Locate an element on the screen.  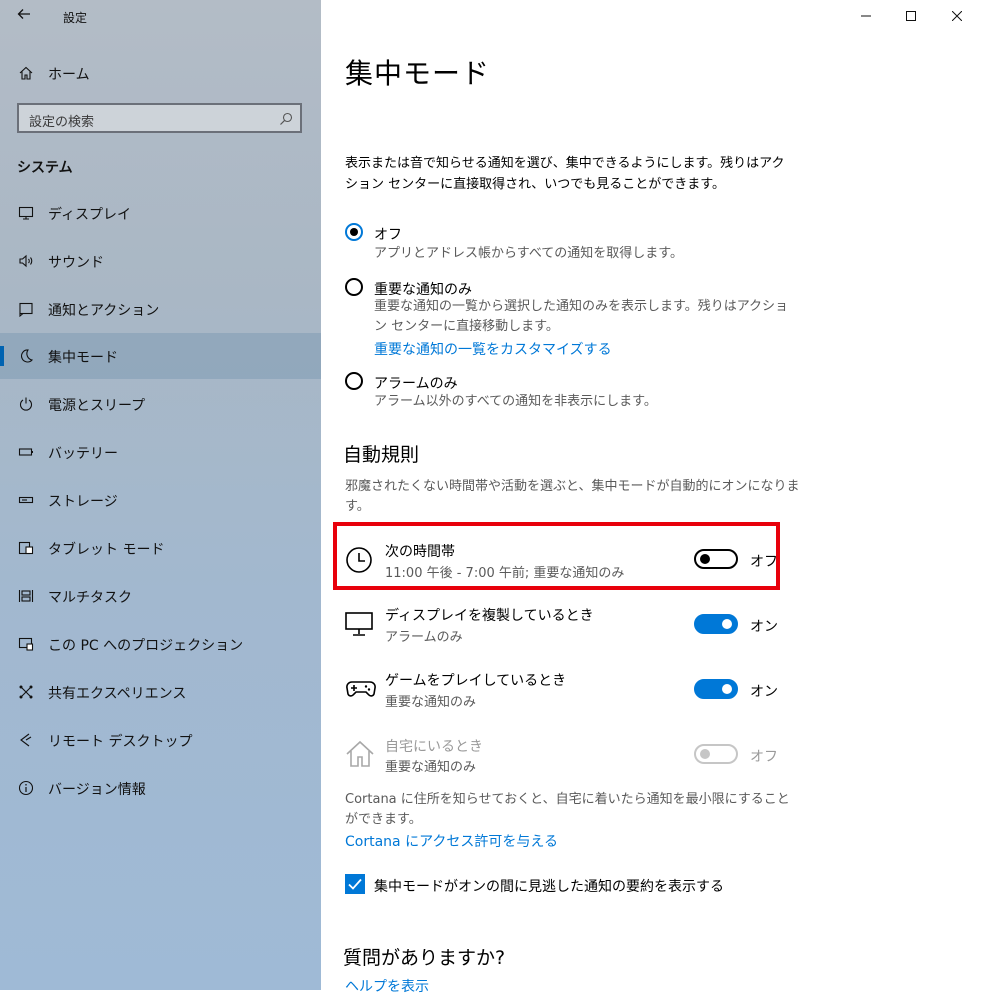
rule-display-toggle is located at coordinates (716, 624).